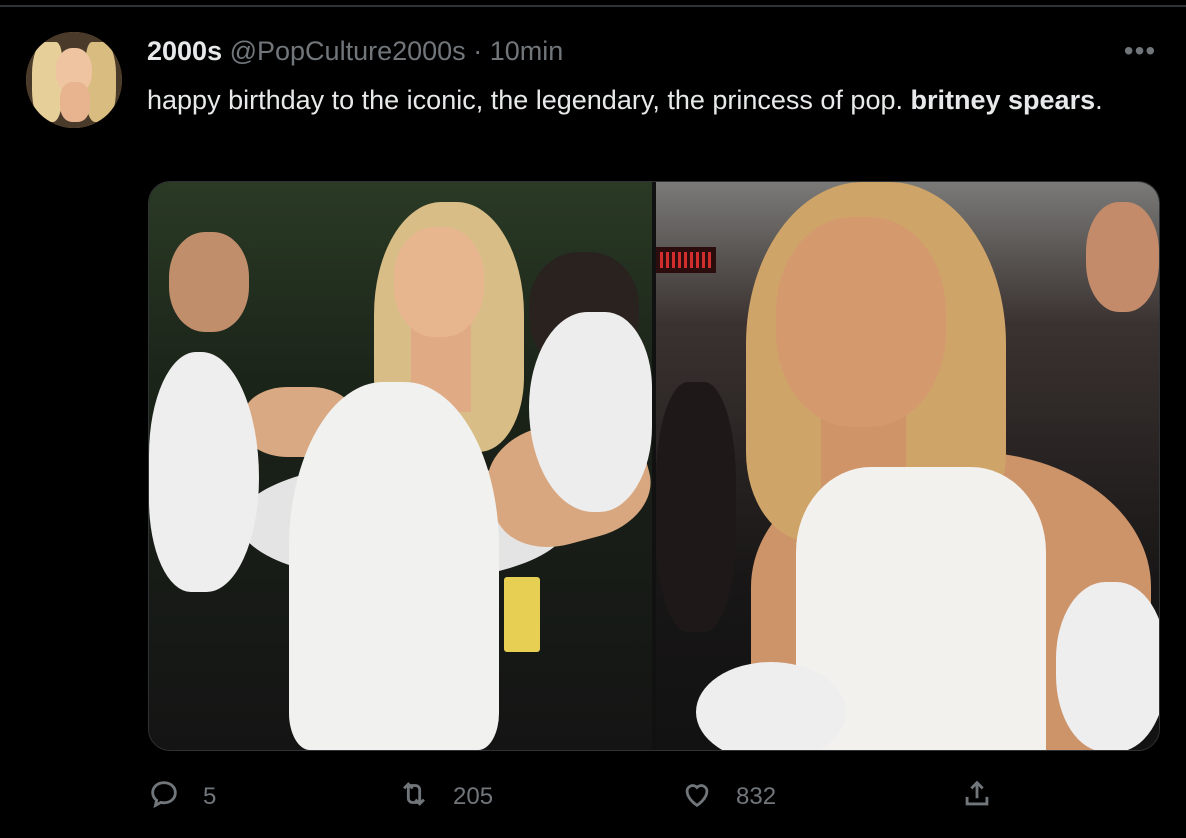  What do you see at coordinates (75, 102) in the screenshot?
I see `avatar-hands` at bounding box center [75, 102].